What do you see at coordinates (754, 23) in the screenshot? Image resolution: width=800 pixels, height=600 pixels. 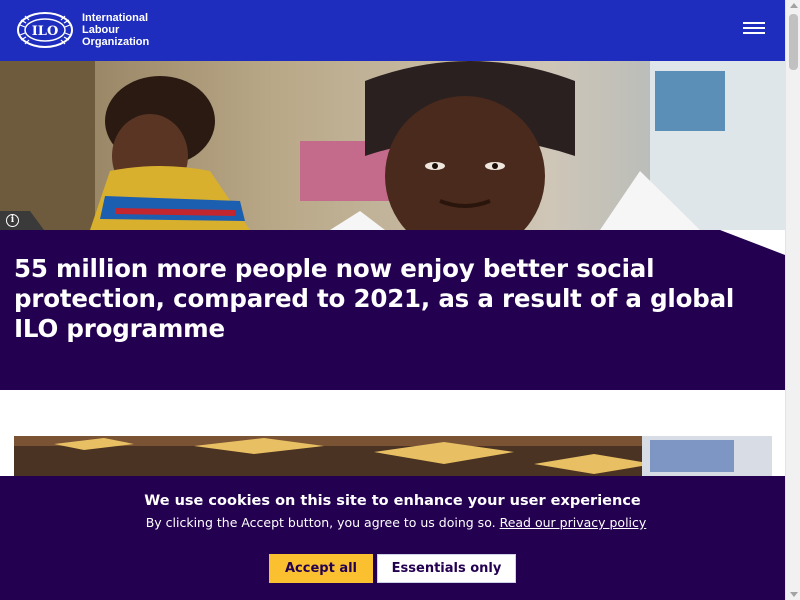 I see `hamburger-icon` at bounding box center [754, 23].